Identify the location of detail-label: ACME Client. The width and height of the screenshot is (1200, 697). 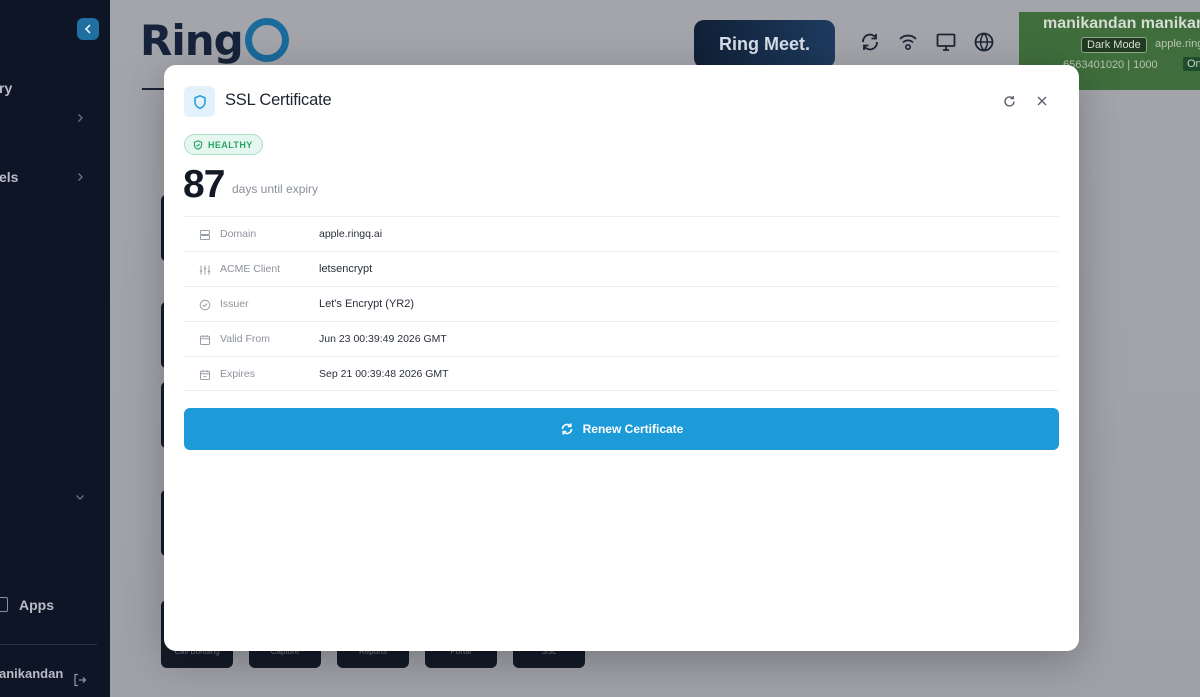
(250, 269).